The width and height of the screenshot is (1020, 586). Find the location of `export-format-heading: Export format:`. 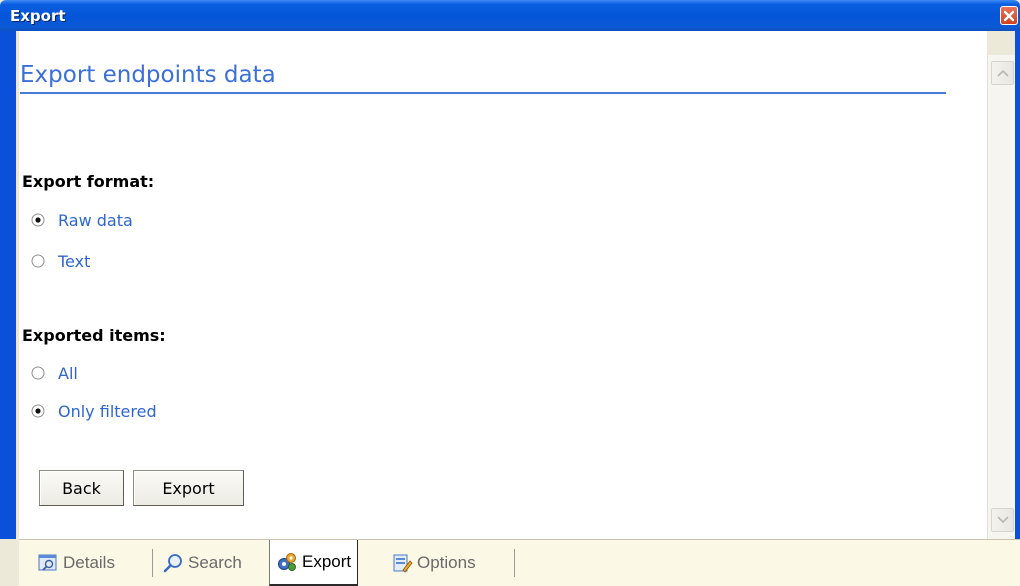

export-format-heading: Export format: is located at coordinates (88, 181).